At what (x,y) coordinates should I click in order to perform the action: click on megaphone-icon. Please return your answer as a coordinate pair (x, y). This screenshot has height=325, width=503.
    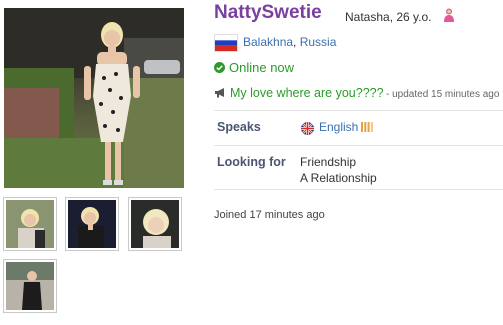
    Looking at the image, I should click on (219, 93).